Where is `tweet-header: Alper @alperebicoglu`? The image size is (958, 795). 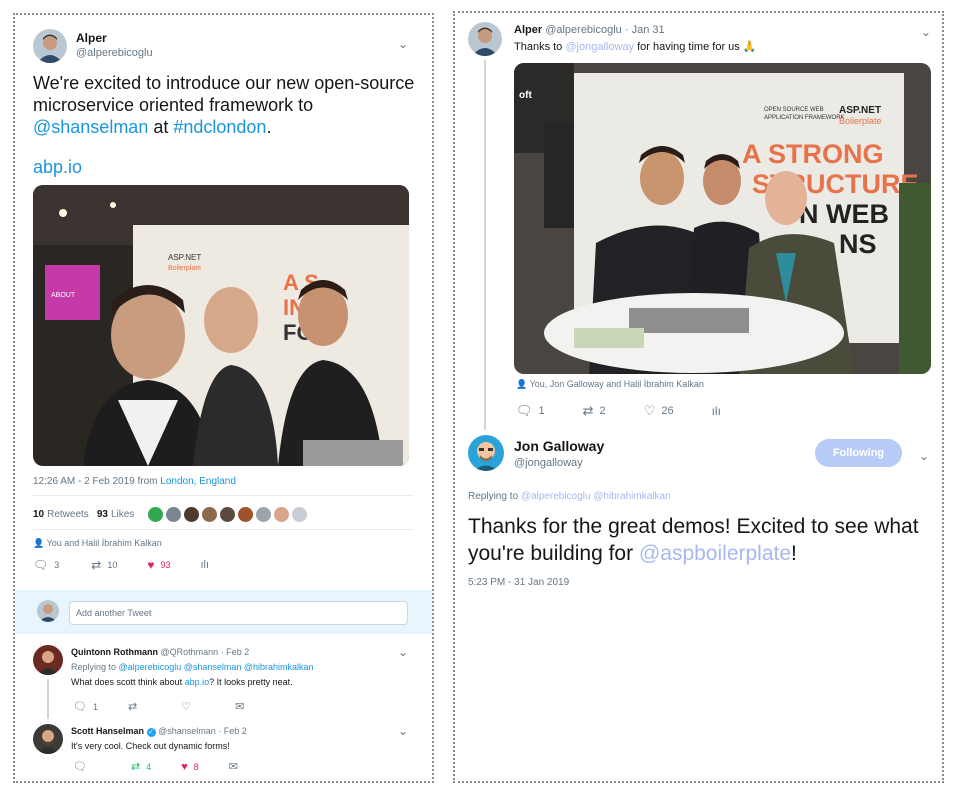 tweet-header: Alper @alperebicoglu is located at coordinates (93, 46).